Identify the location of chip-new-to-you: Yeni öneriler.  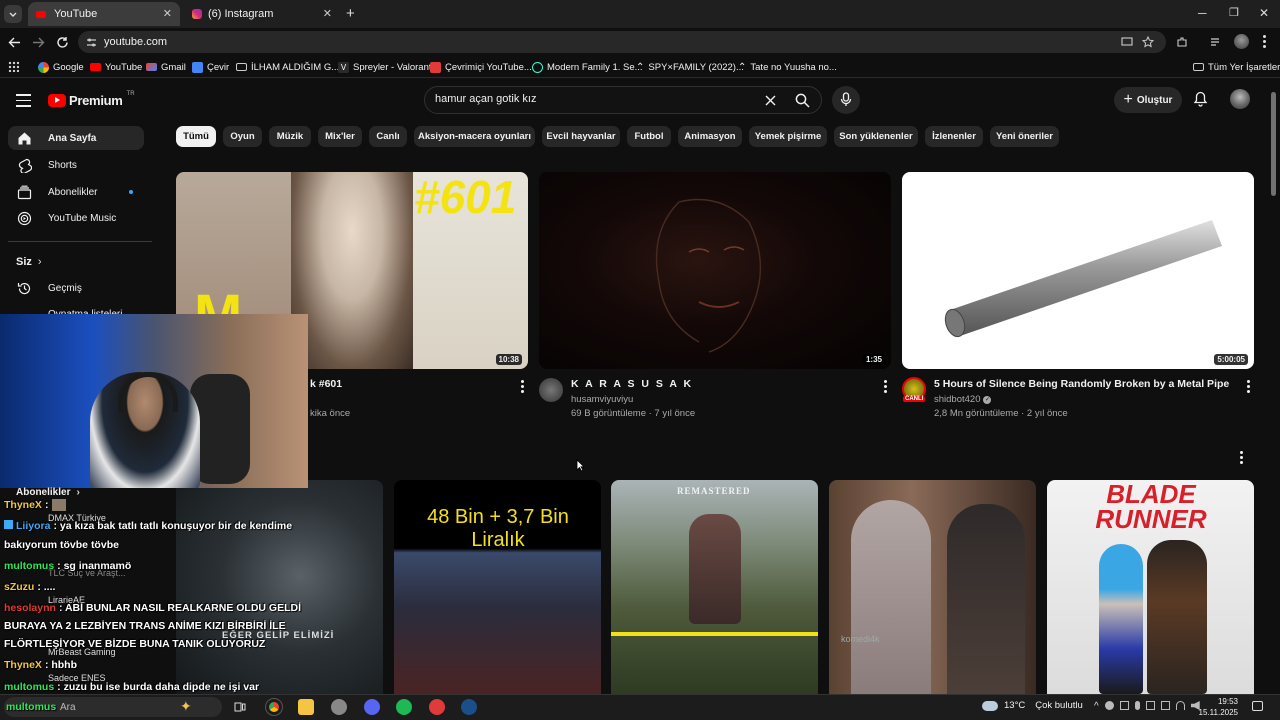
(1024, 136).